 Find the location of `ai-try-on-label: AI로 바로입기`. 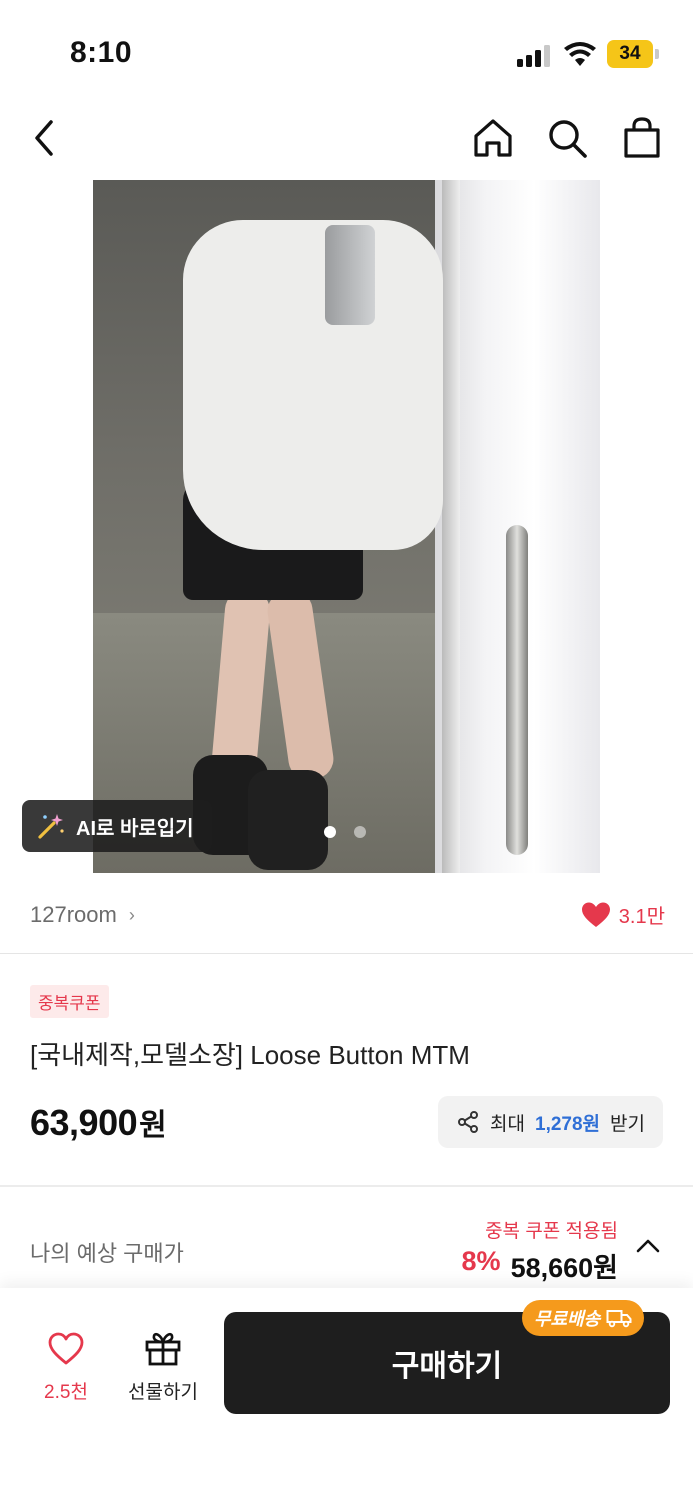

ai-try-on-label: AI로 바로입기 is located at coordinates (135, 828).